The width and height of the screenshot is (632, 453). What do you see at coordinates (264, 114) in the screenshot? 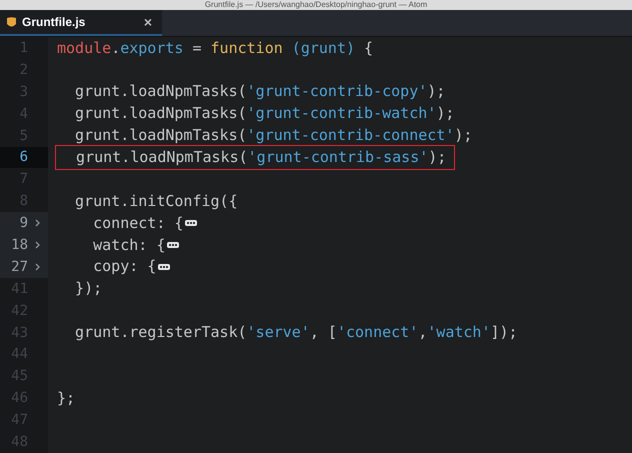
I see `code-line: grunt.loadNpmTasks('grunt-contrib-watch');` at bounding box center [264, 114].